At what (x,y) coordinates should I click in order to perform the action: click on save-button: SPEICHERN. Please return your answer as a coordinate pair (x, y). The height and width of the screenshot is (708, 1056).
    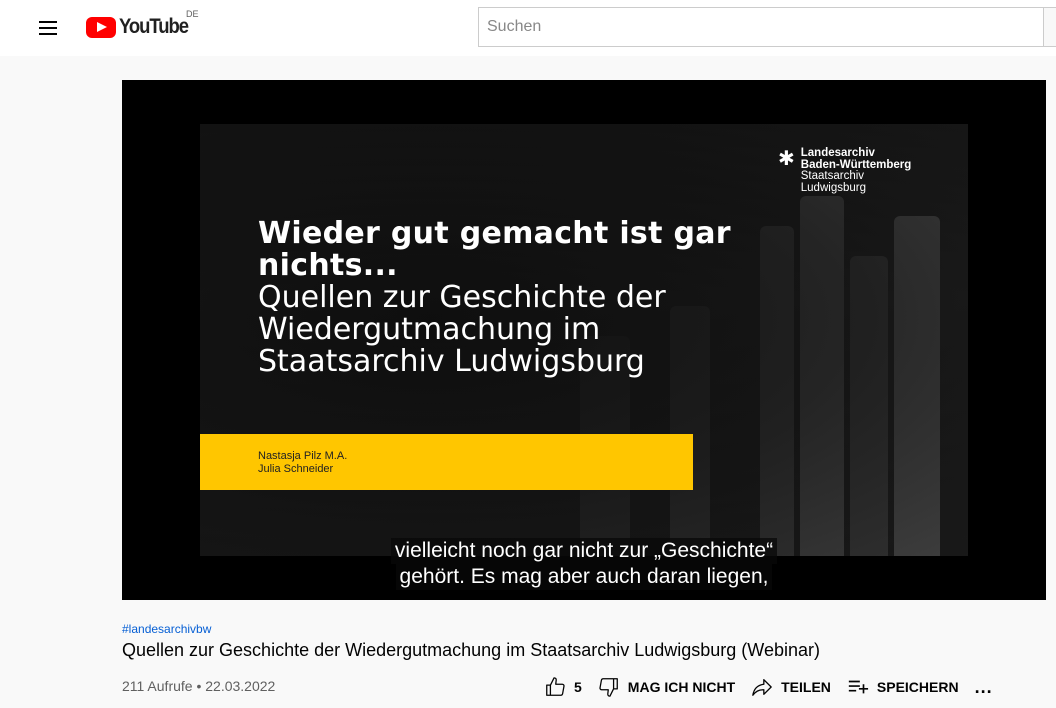
    Looking at the image, I should click on (903, 687).